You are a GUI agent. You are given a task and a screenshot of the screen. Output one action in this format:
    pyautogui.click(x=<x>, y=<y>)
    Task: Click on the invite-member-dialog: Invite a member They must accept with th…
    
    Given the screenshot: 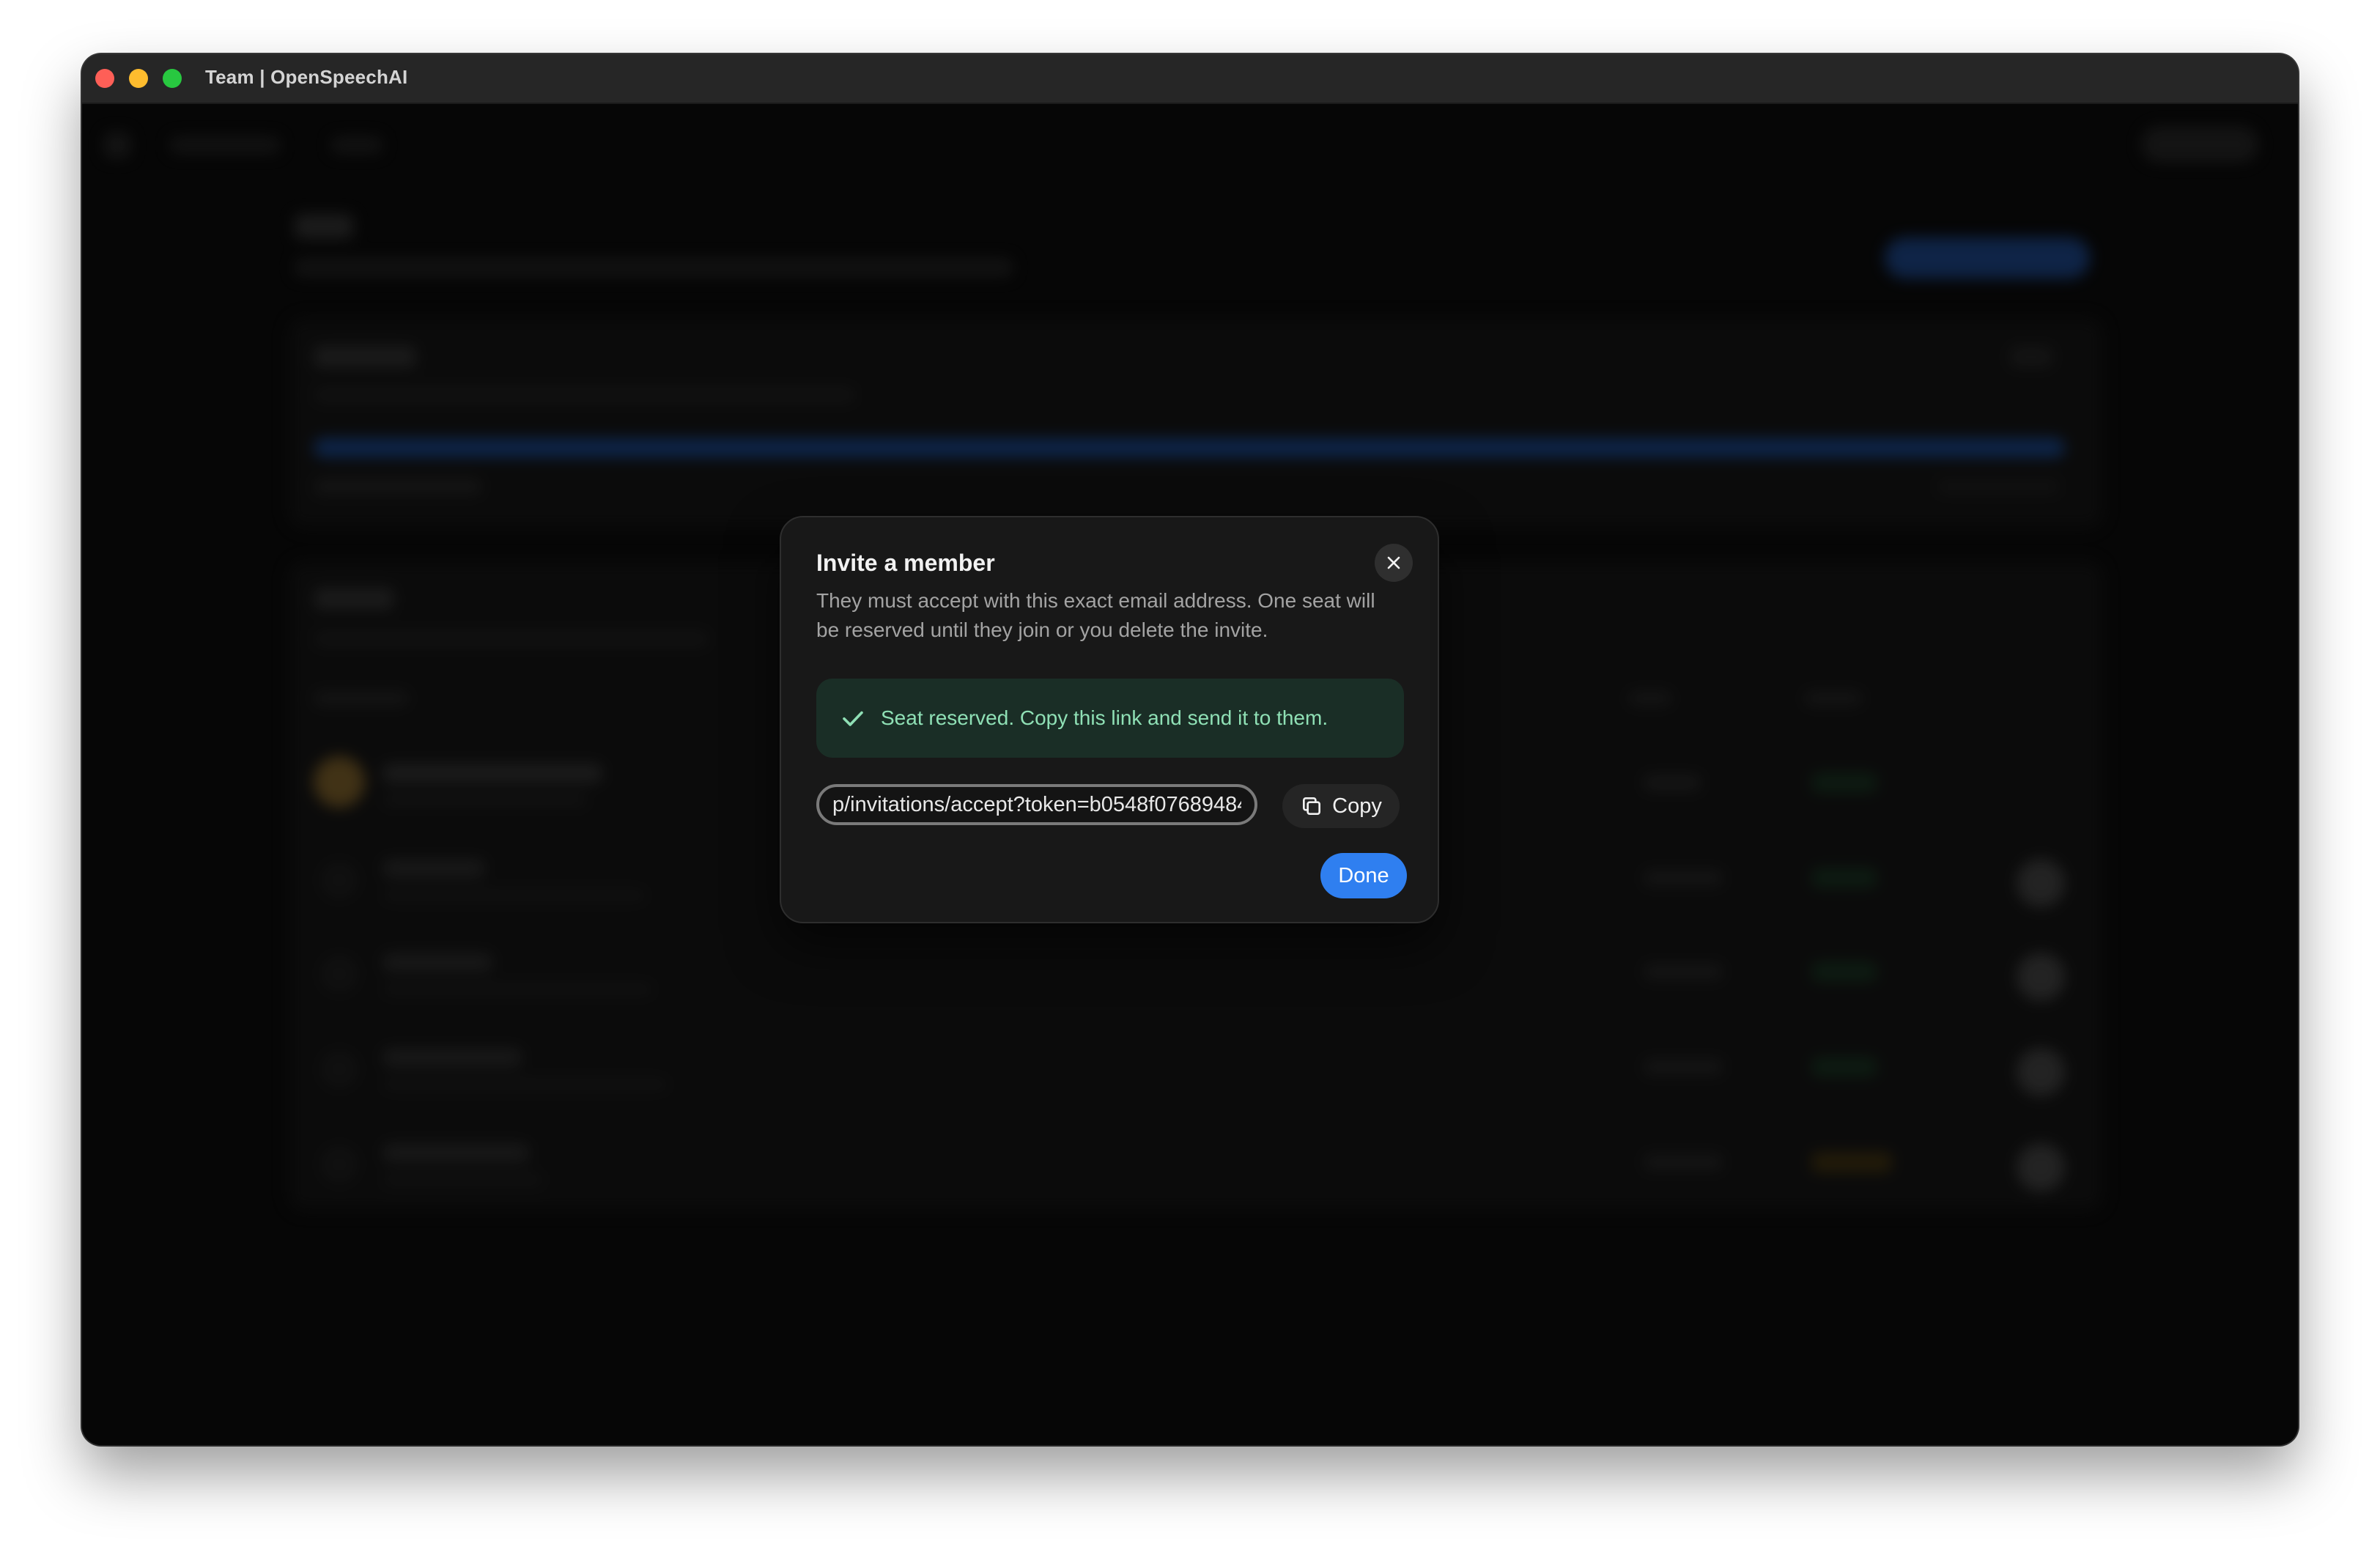 What is the action you would take?
    pyautogui.click(x=1109, y=720)
    